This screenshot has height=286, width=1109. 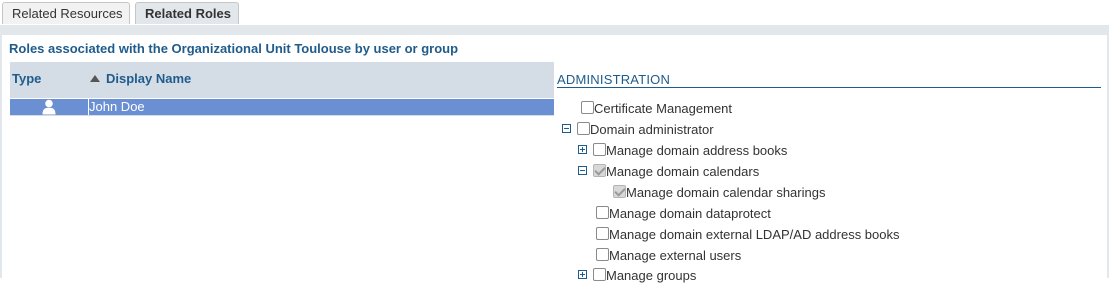 I want to click on column-header-type: Type, so click(x=50, y=80).